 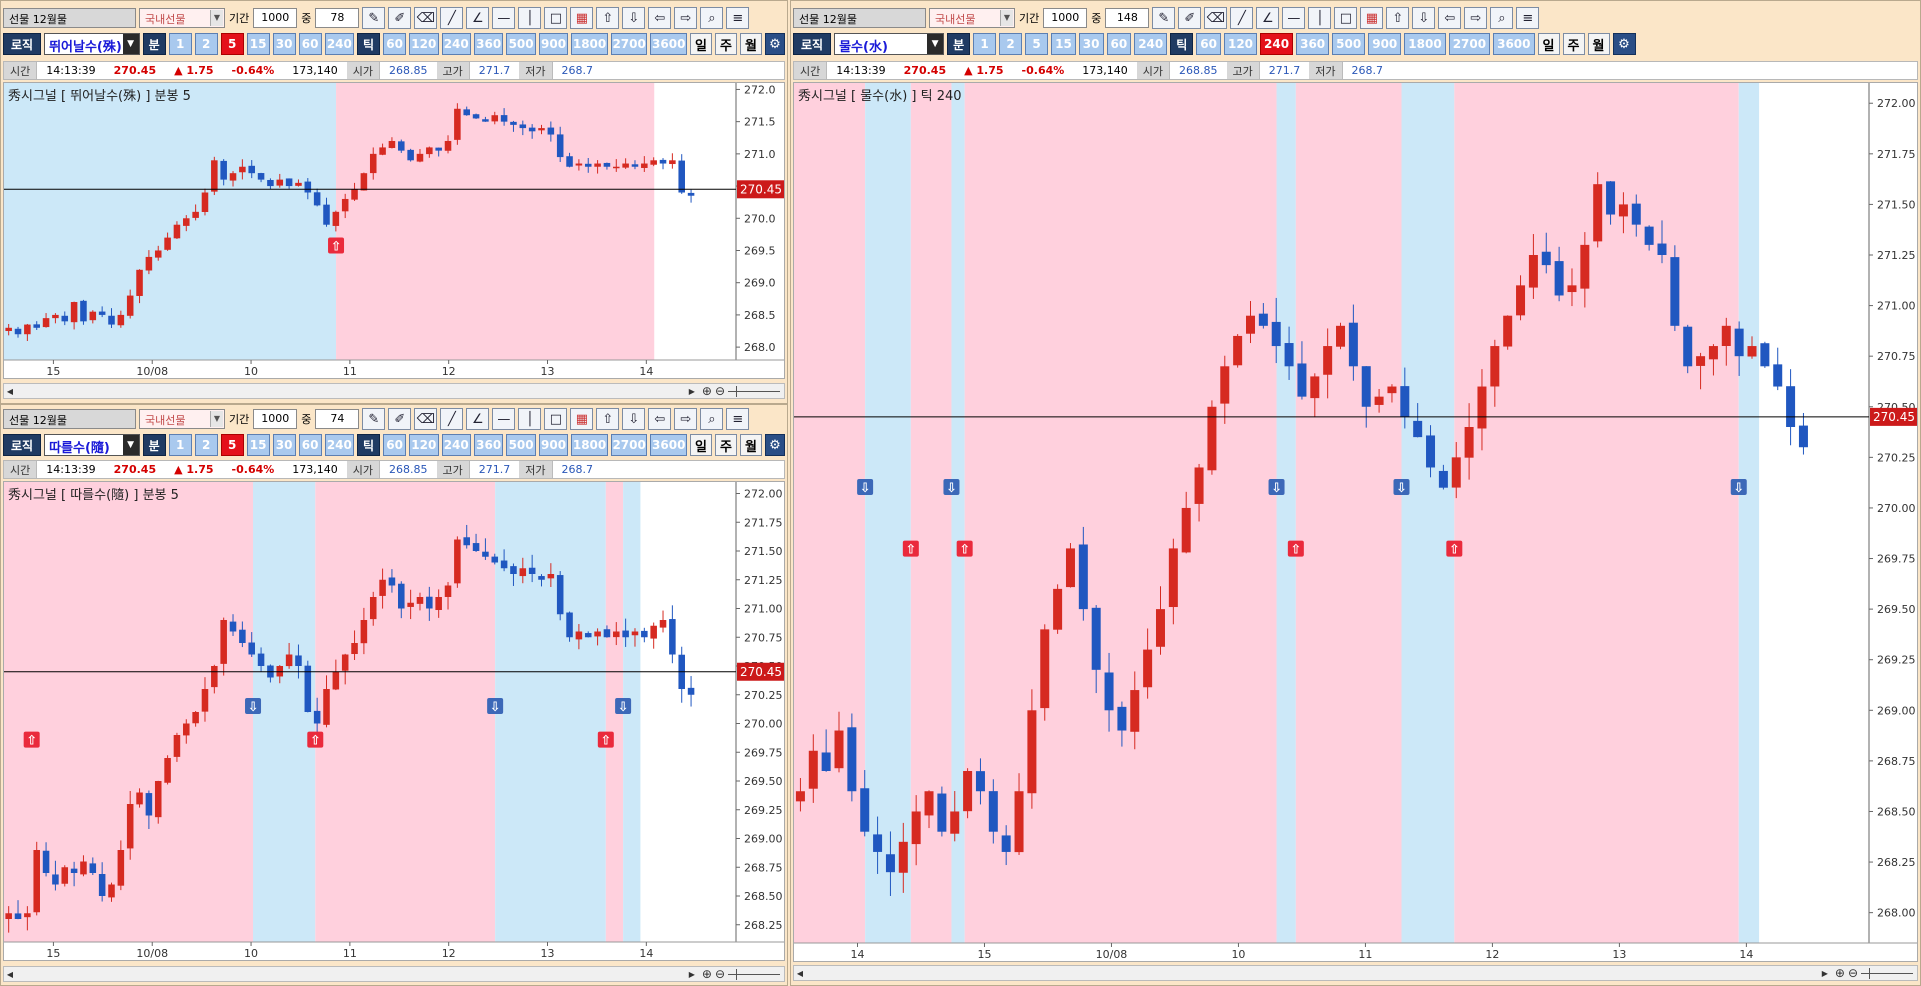 What do you see at coordinates (1469, 44) in the screenshot?
I see `tick-period-2700: 2700` at bounding box center [1469, 44].